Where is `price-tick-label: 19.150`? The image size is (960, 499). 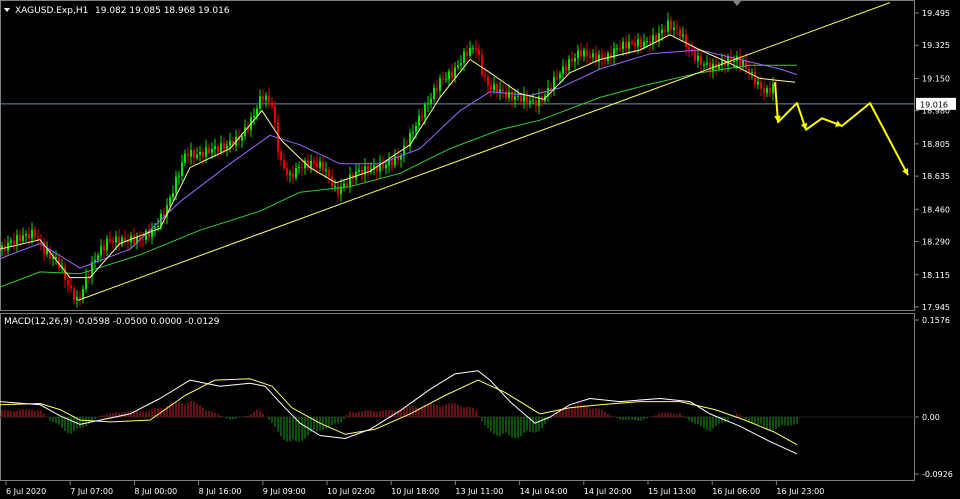
price-tick-label: 19.150 is located at coordinates (936, 78).